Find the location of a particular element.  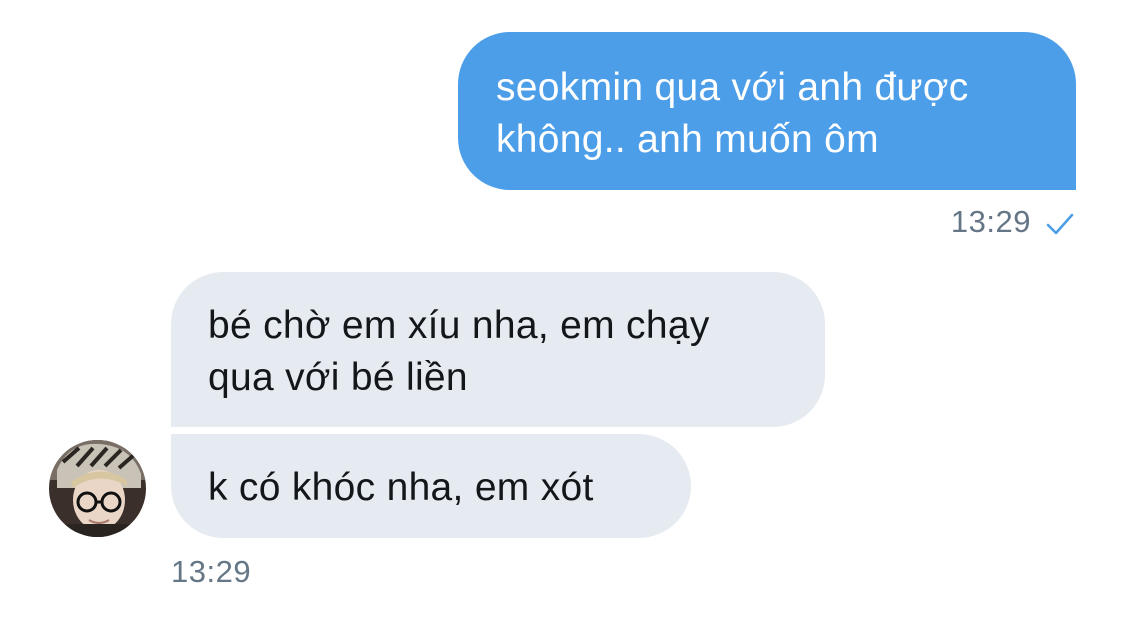

user-avatar is located at coordinates (97, 488).